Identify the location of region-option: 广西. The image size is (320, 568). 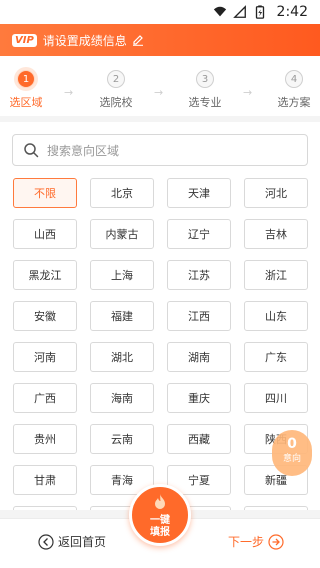
(45, 398).